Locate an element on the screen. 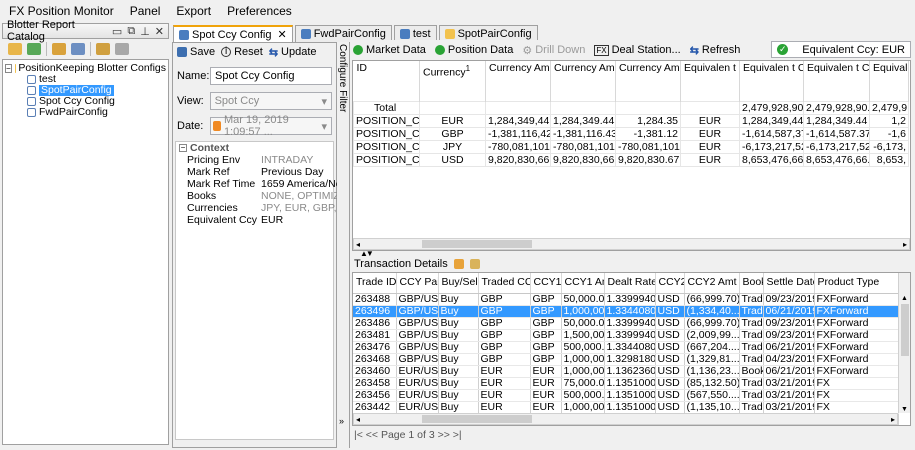  positions-column-header: Equivalen t Ccy is located at coordinates (710, 81).